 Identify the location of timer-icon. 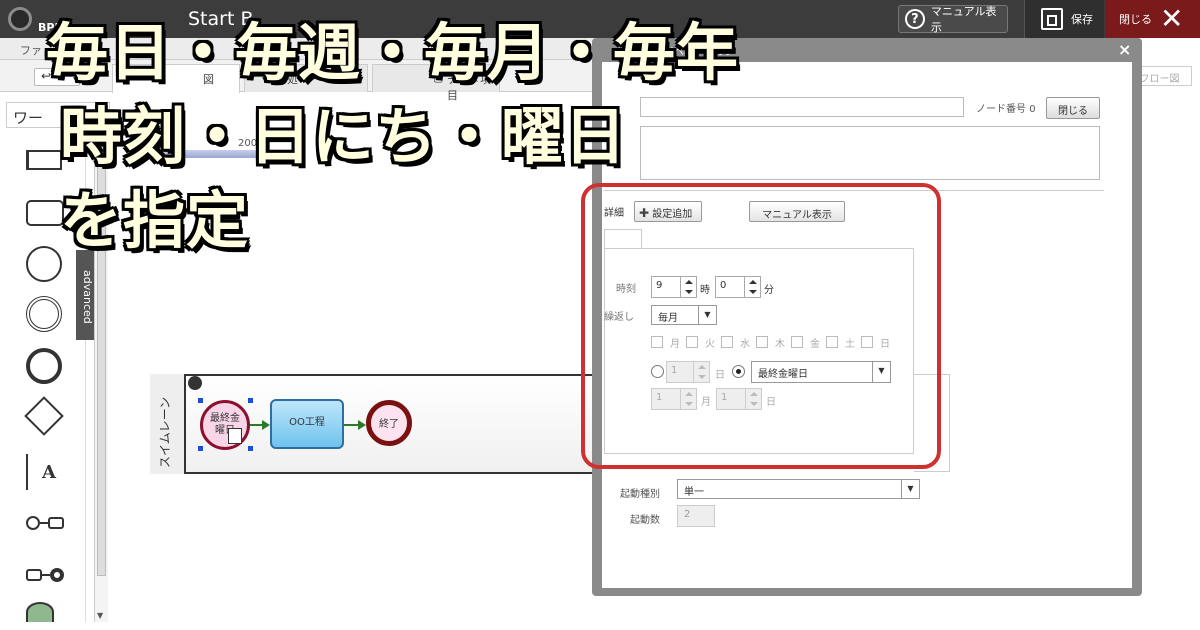
(235, 436).